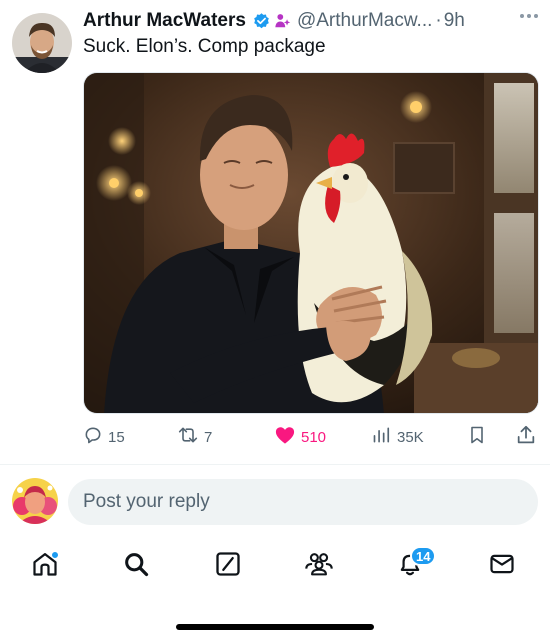  Describe the element at coordinates (204, 46) in the screenshot. I see `tweet-text: Suck. Elon’s. Comp package` at that location.